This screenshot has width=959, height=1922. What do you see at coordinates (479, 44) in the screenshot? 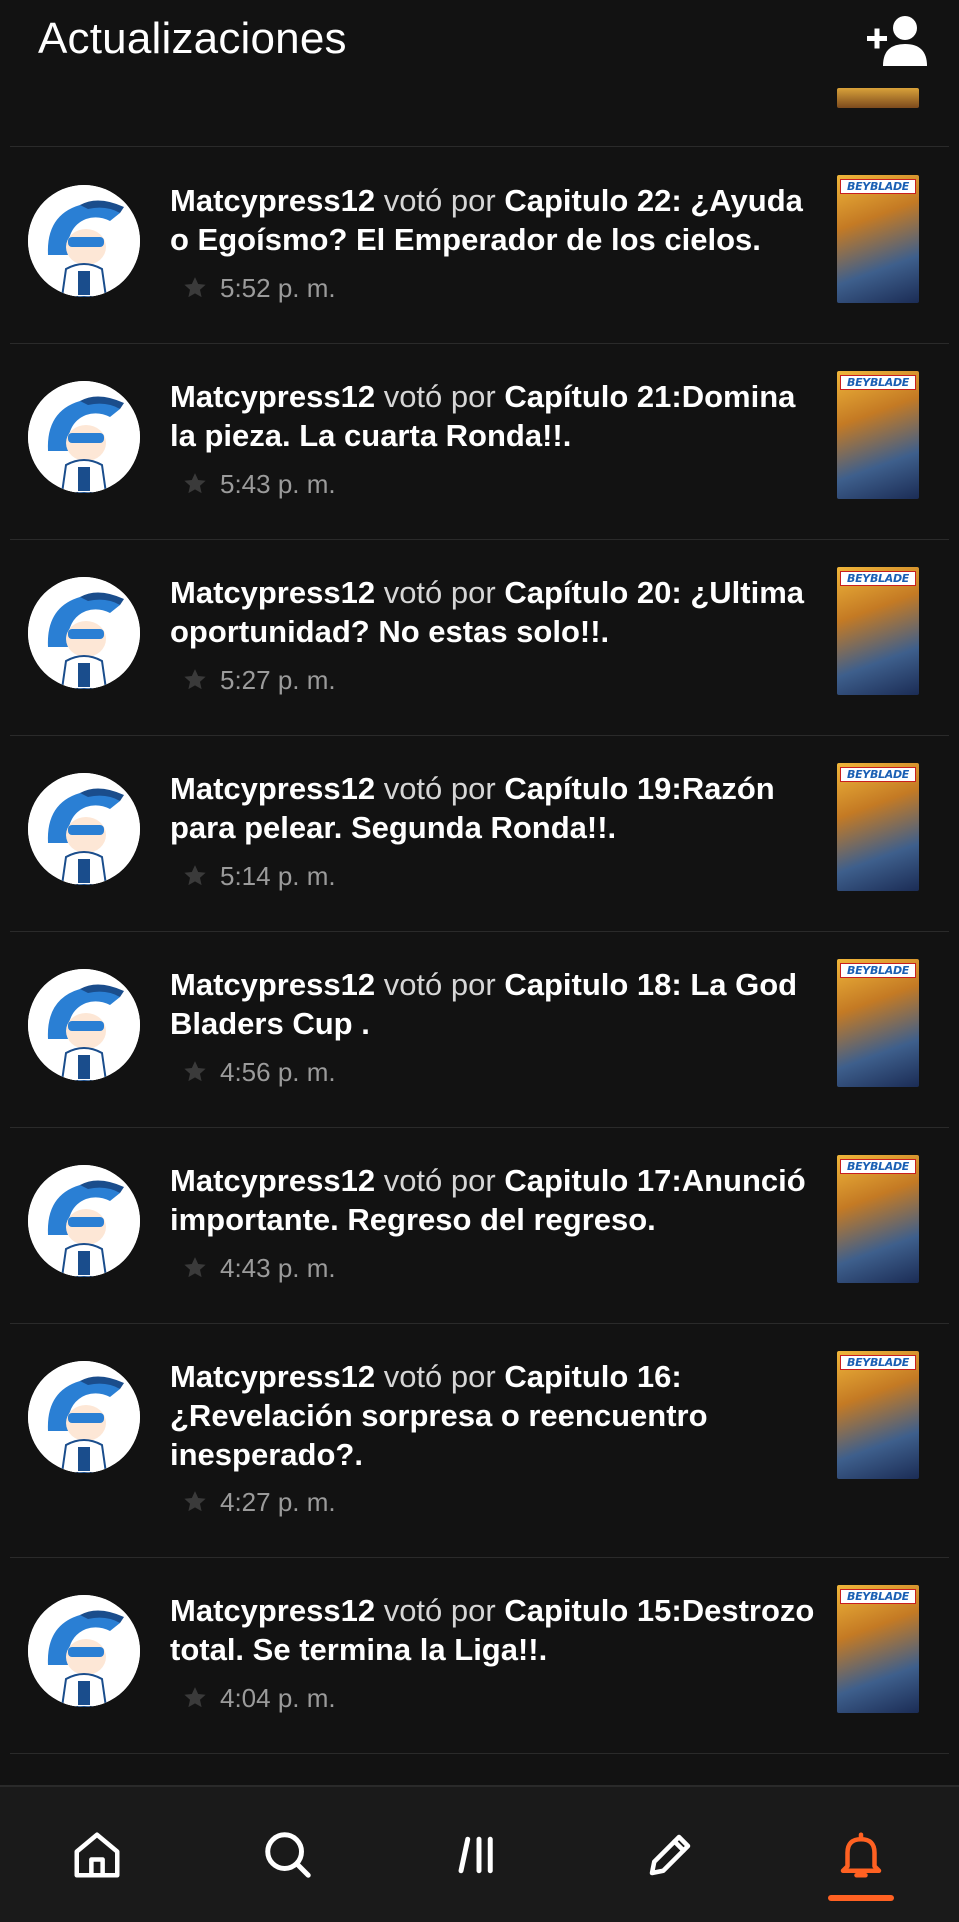
I see `app-header: Actualizaciones` at bounding box center [479, 44].